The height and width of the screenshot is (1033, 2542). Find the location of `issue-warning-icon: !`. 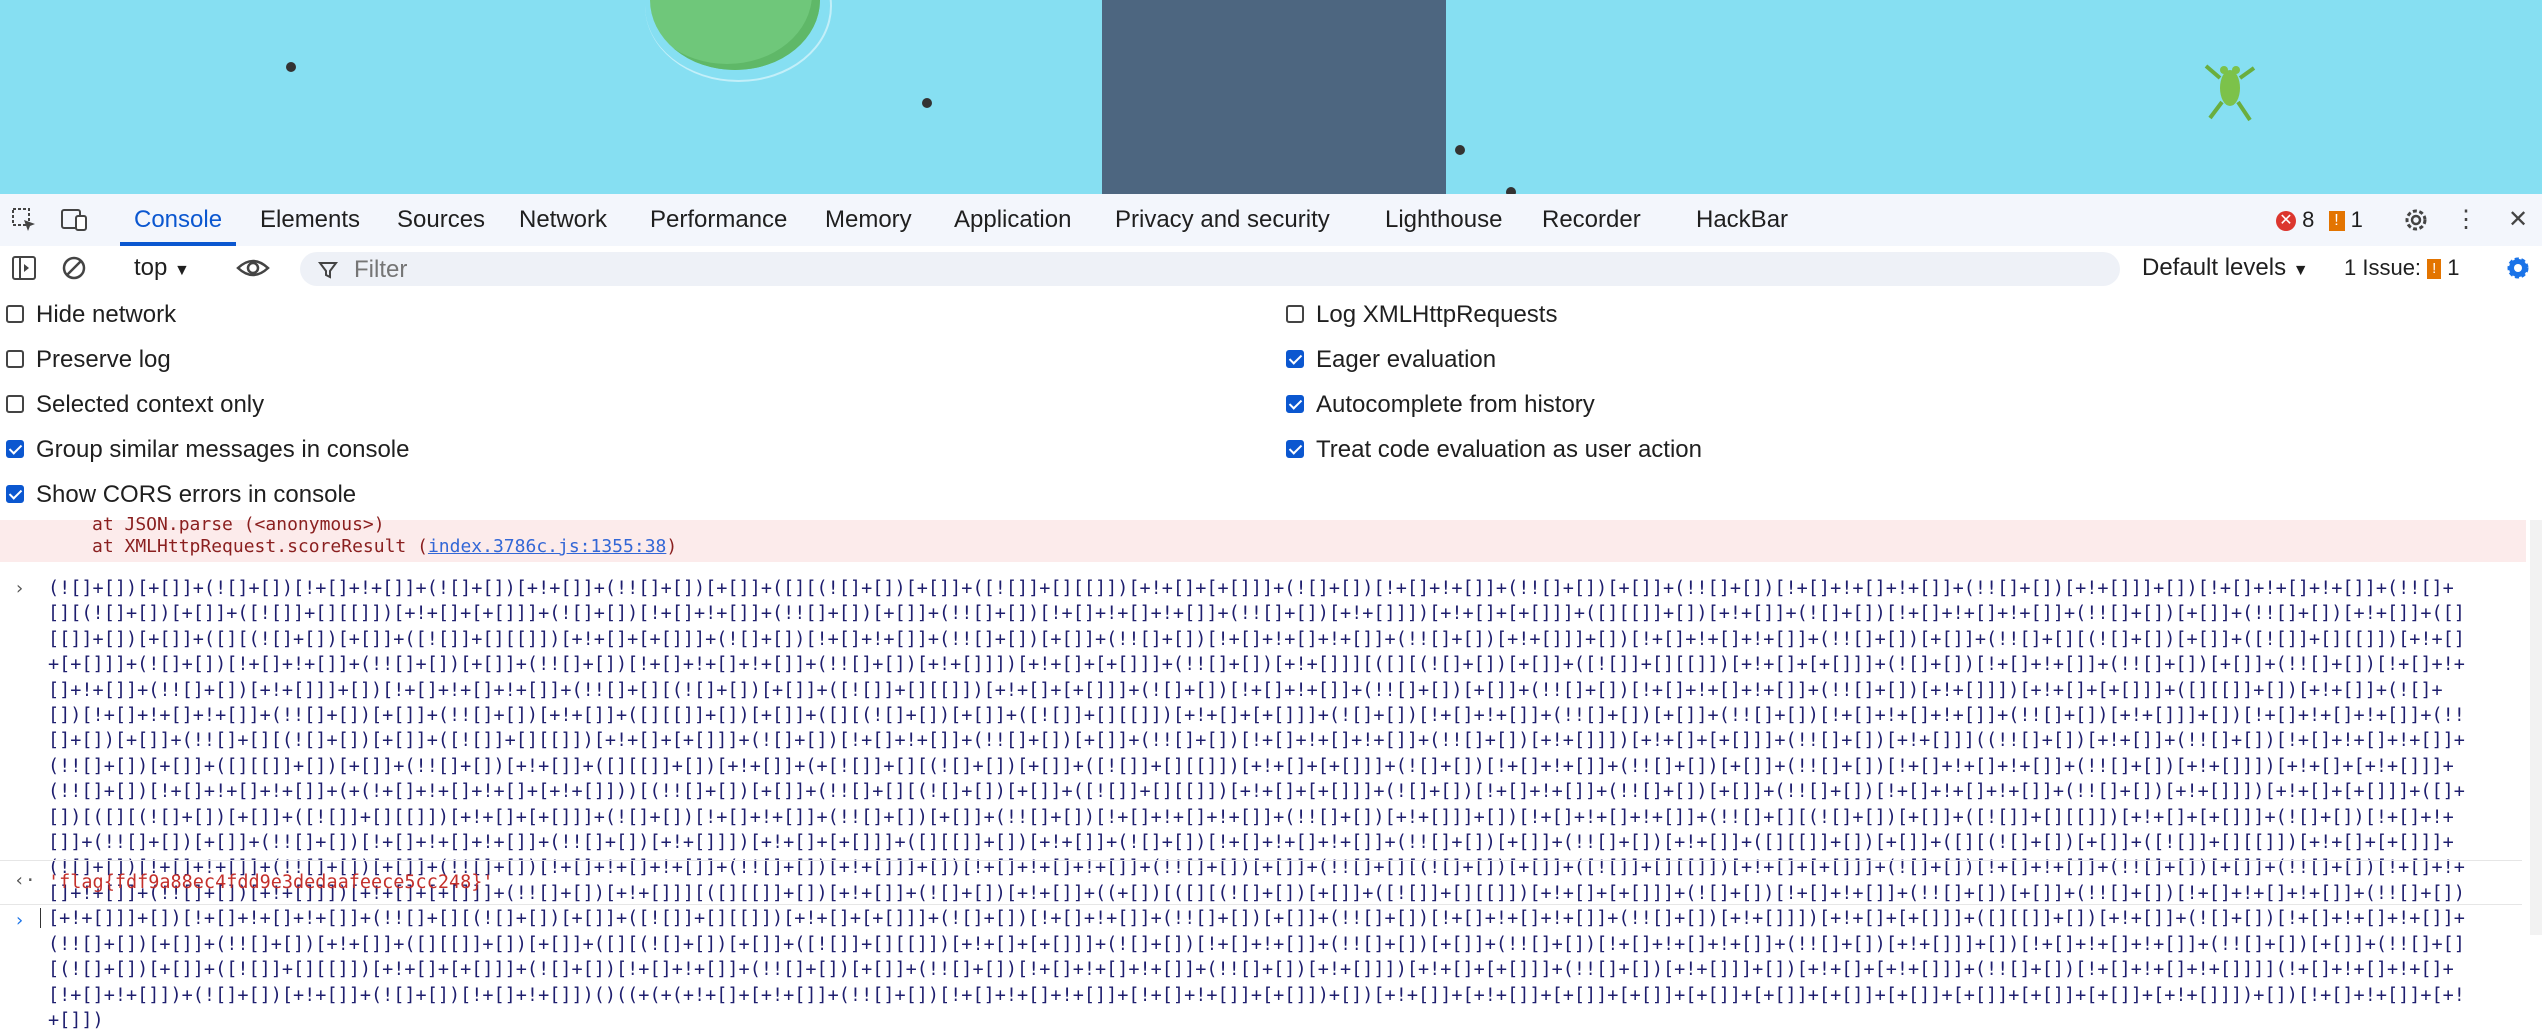

issue-warning-icon: ! is located at coordinates (2434, 269).